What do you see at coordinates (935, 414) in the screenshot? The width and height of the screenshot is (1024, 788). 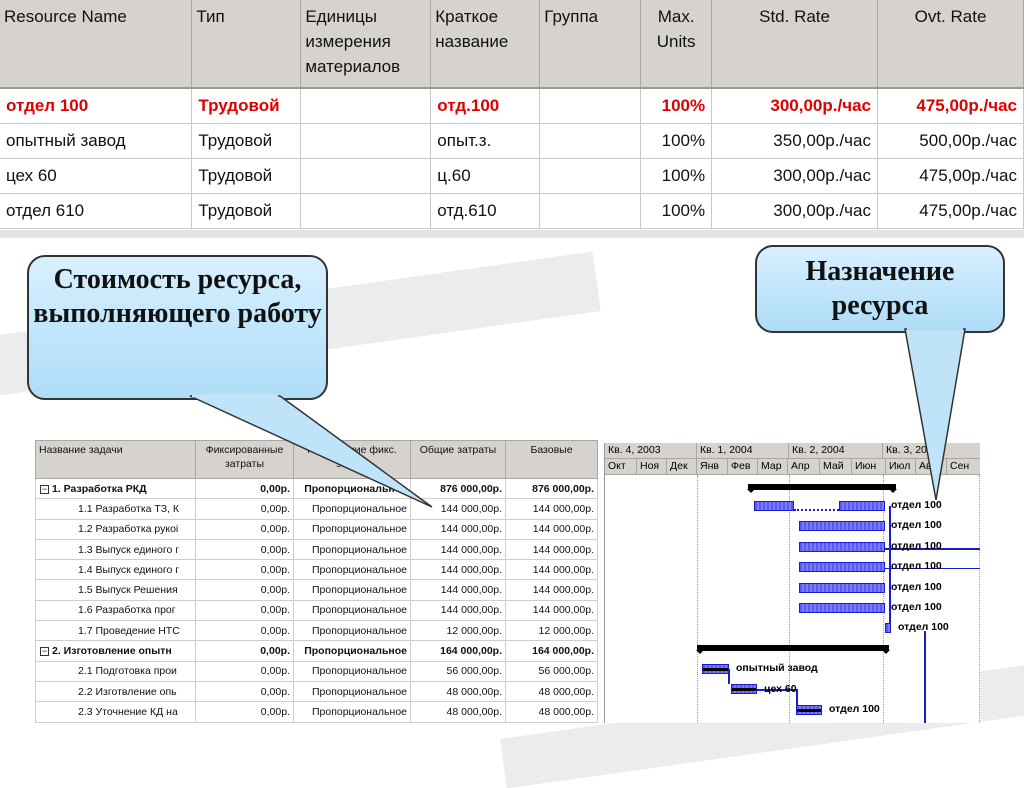 I see `assignment-callout-pointer` at bounding box center [935, 414].